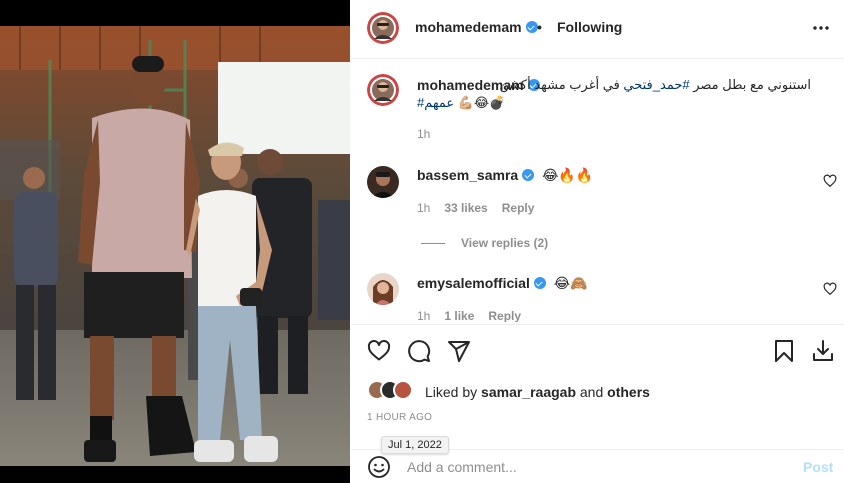  What do you see at coordinates (379, 467) in the screenshot?
I see `smiley-icon` at bounding box center [379, 467].